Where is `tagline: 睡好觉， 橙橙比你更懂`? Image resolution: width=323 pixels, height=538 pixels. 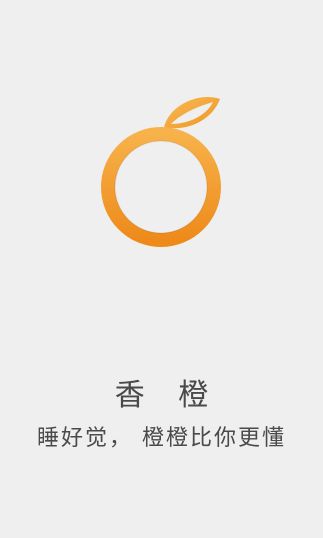
tagline: 睡好觉， 橙橙比你更懂 is located at coordinates (161, 438).